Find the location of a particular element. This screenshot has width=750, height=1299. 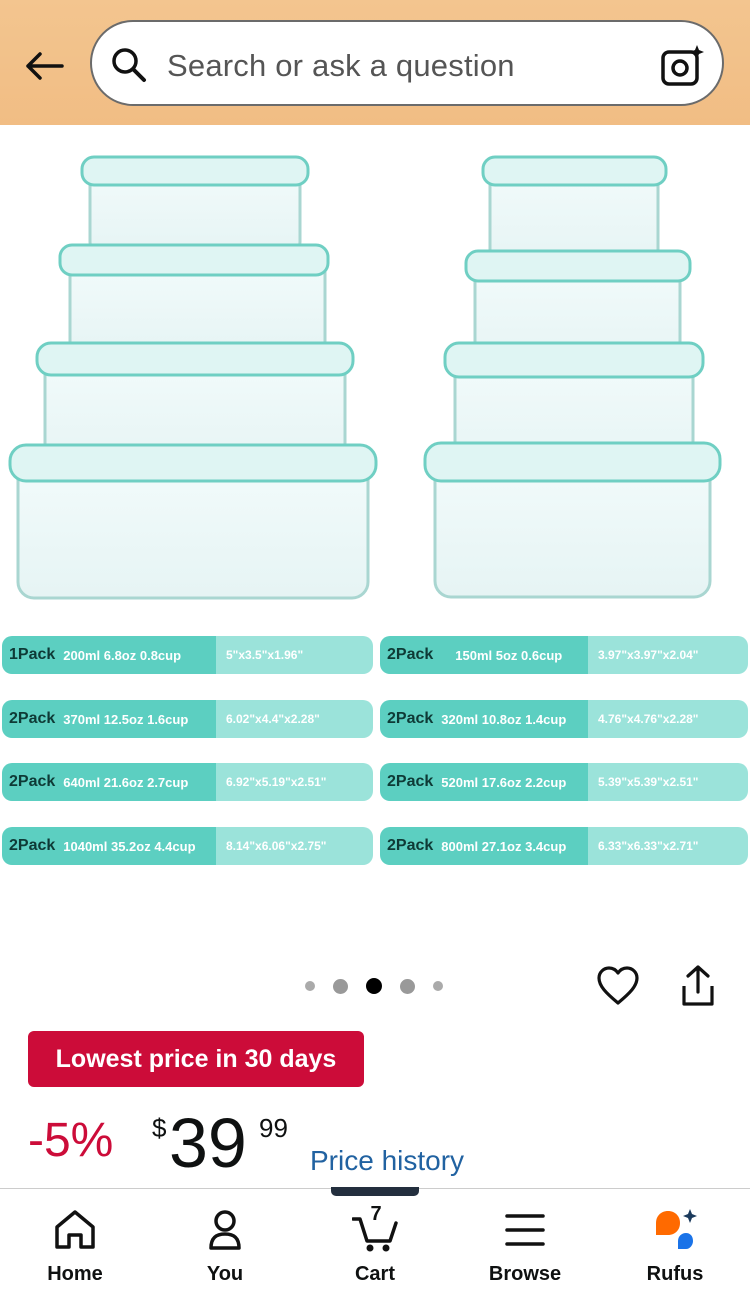

capacity-label: 370ml 12.5oz 1.6cup is located at coordinates (126, 719).